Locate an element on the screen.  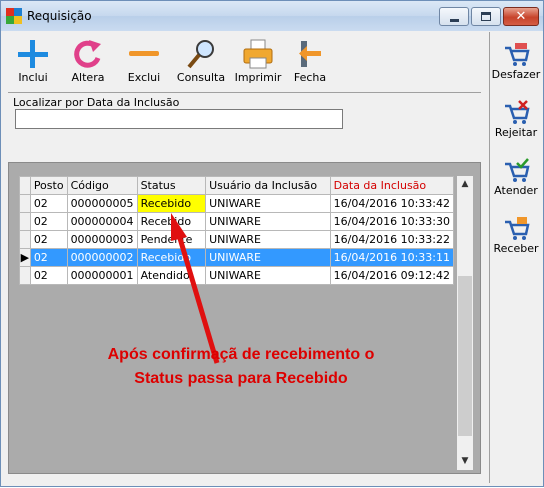
close-button: ✕ is located at coordinates (521, 16).